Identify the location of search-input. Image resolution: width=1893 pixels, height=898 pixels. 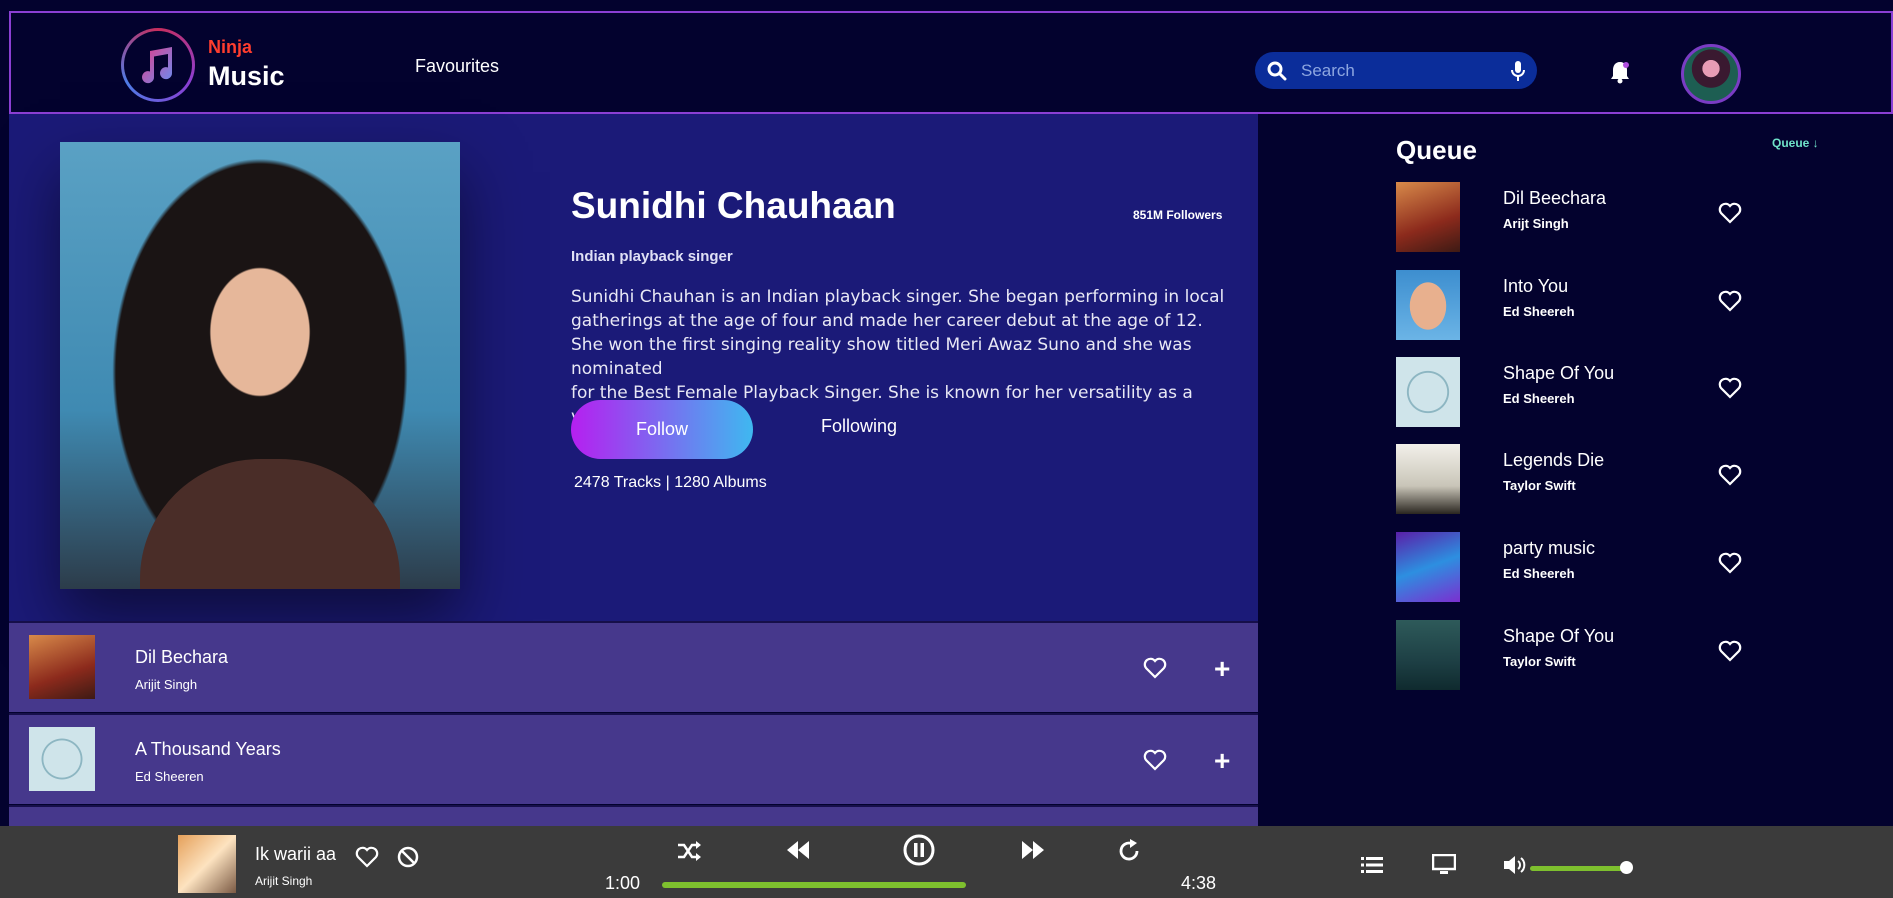
(1401, 70).